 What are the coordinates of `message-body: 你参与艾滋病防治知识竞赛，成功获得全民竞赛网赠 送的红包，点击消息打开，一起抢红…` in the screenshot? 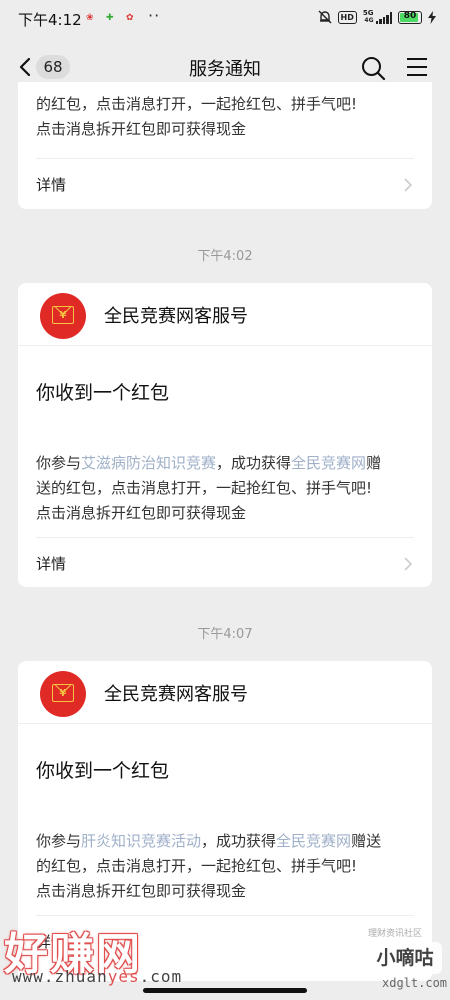 It's located at (225, 488).